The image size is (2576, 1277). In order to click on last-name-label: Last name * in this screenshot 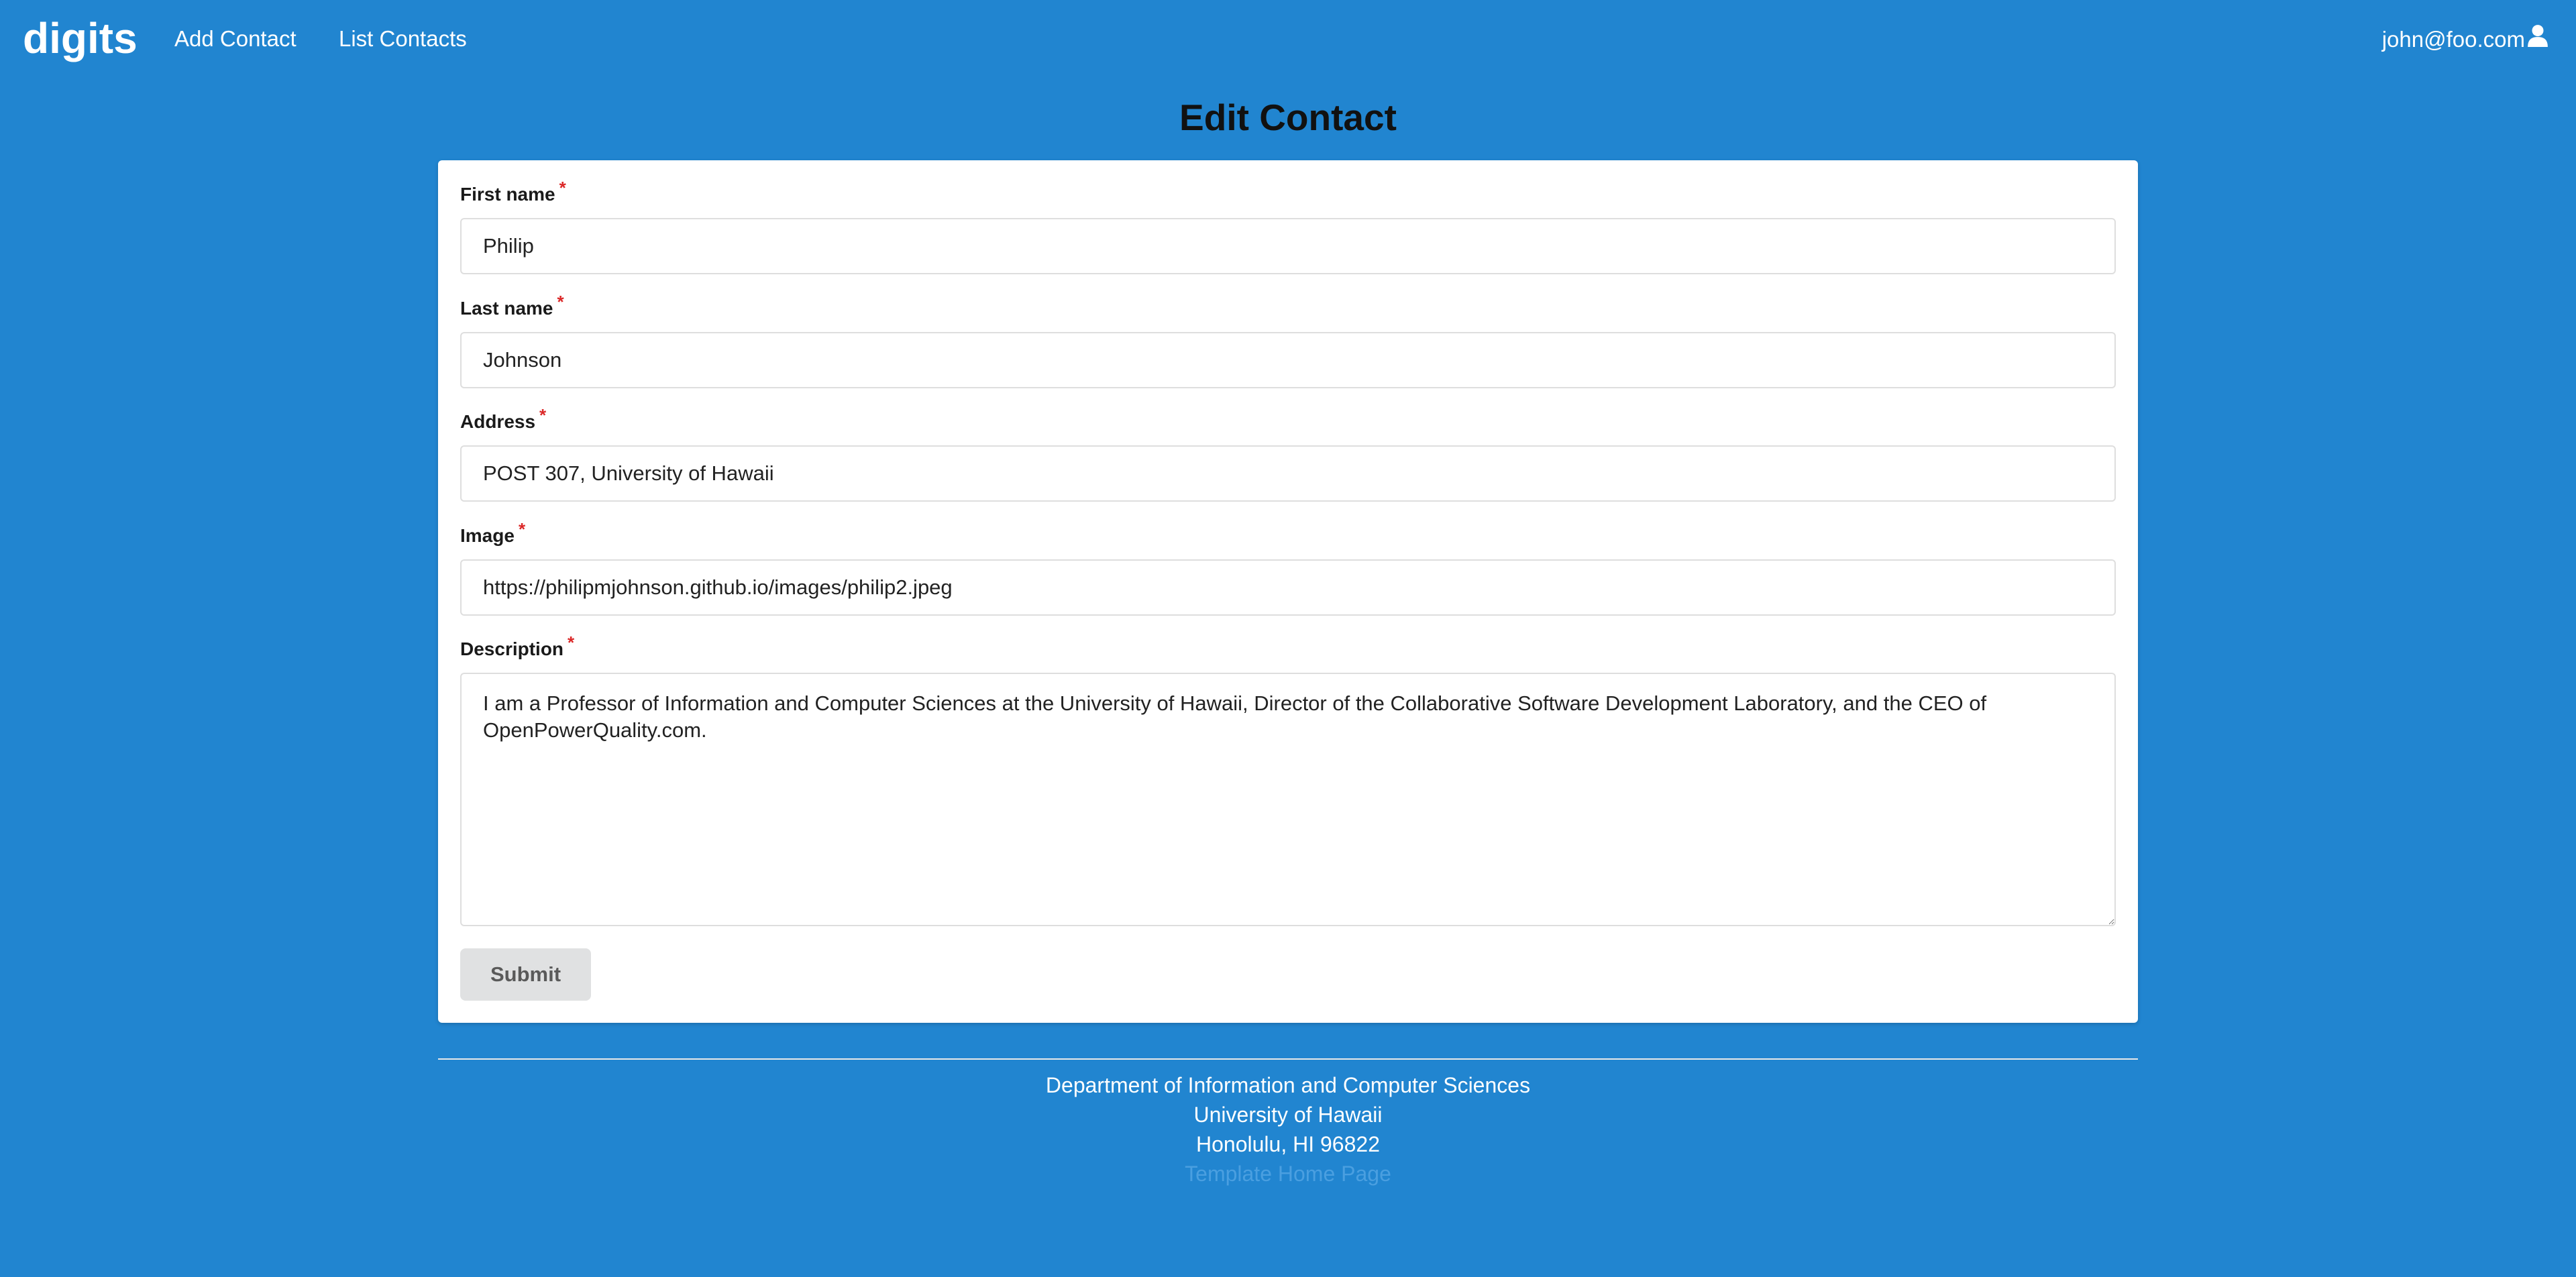, I will do `click(512, 305)`.